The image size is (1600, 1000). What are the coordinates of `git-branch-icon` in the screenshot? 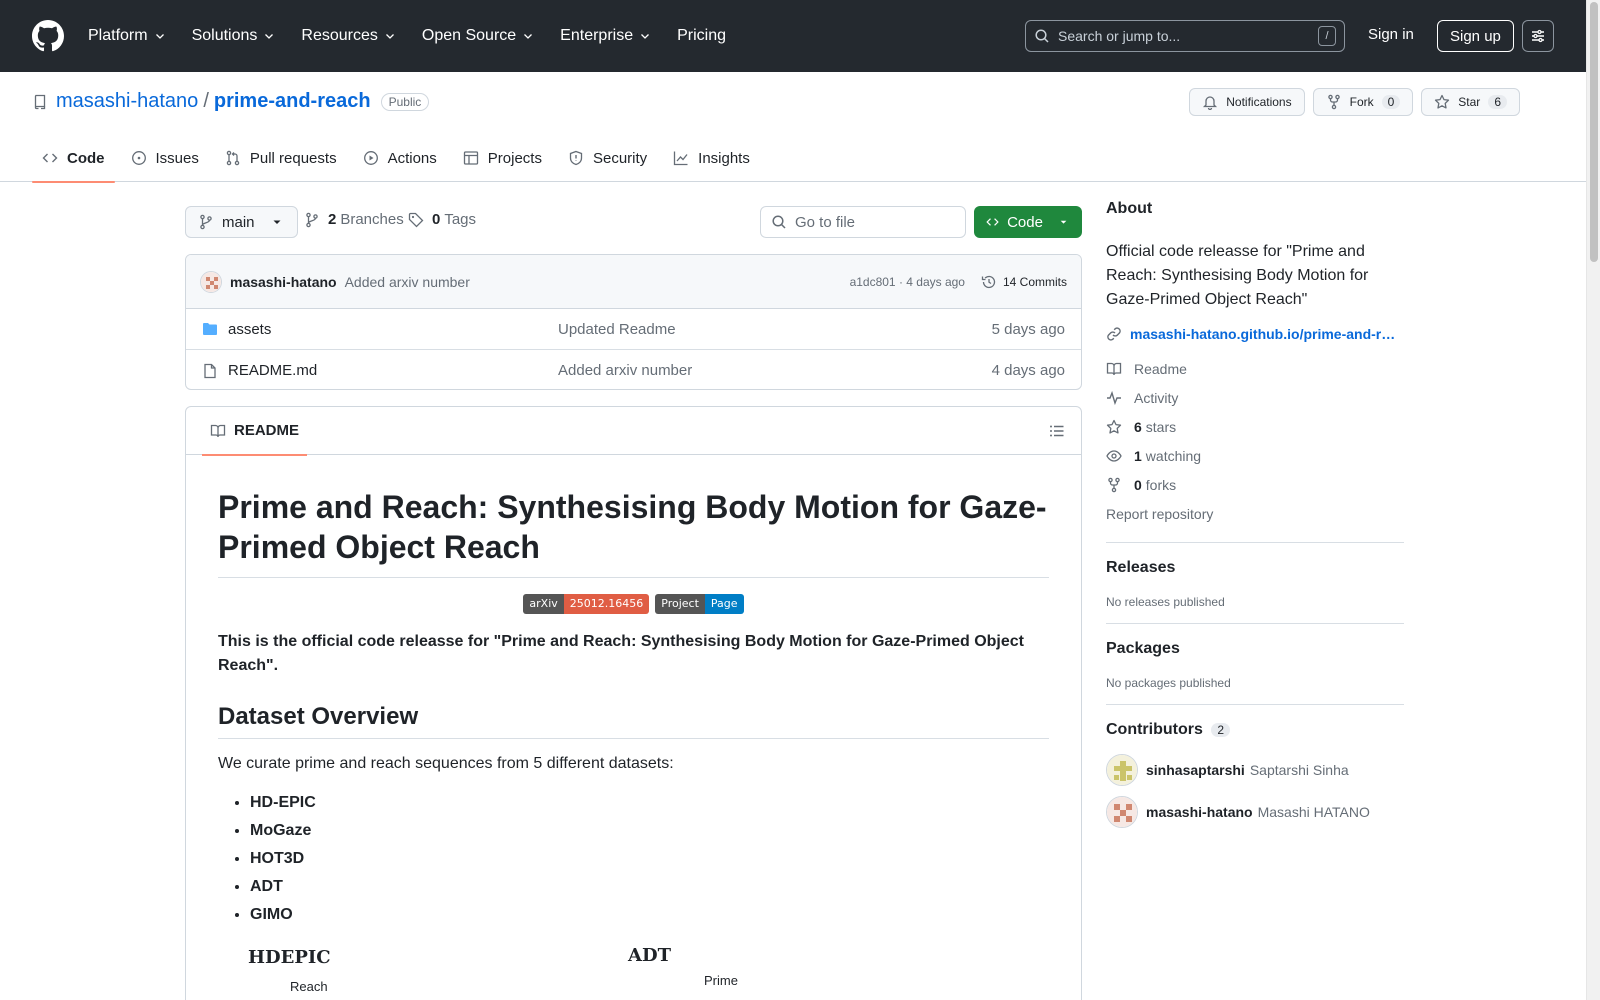 It's located at (206, 222).